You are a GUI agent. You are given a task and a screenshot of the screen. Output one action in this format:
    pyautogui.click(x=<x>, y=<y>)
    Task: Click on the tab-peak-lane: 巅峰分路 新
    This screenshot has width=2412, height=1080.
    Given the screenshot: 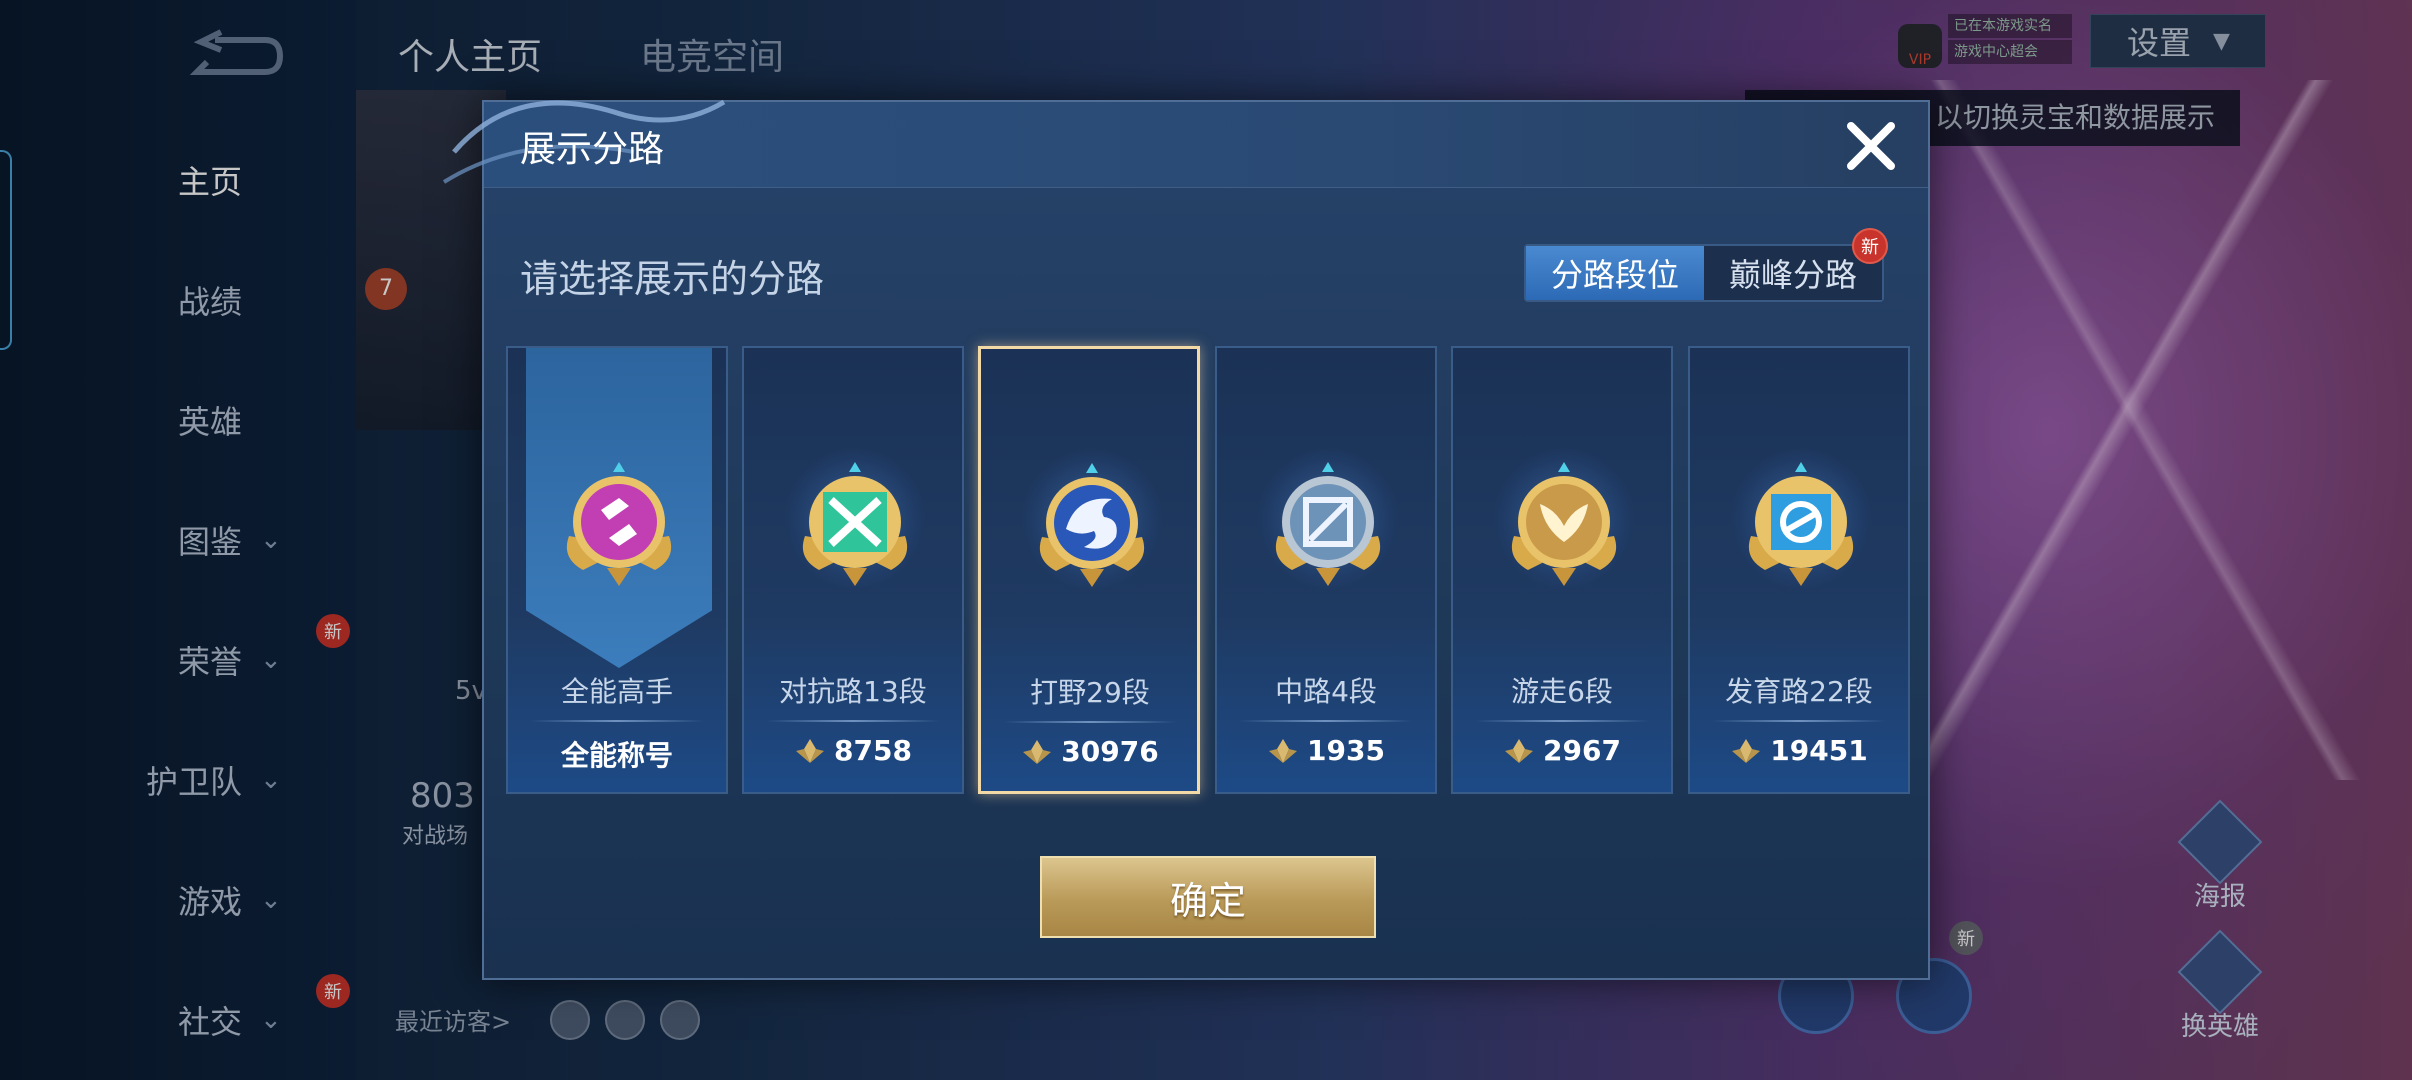 What is the action you would take?
    pyautogui.click(x=1796, y=264)
    